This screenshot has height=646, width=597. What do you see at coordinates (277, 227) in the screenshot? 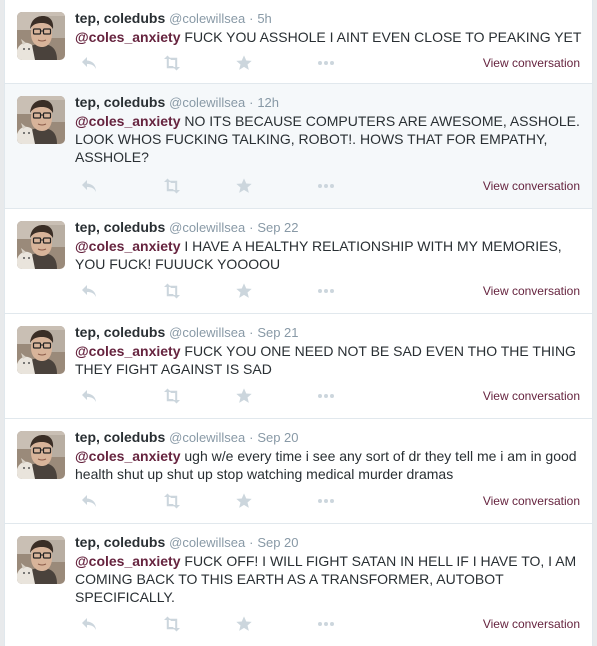
I see `timestamp: Sep 22` at bounding box center [277, 227].